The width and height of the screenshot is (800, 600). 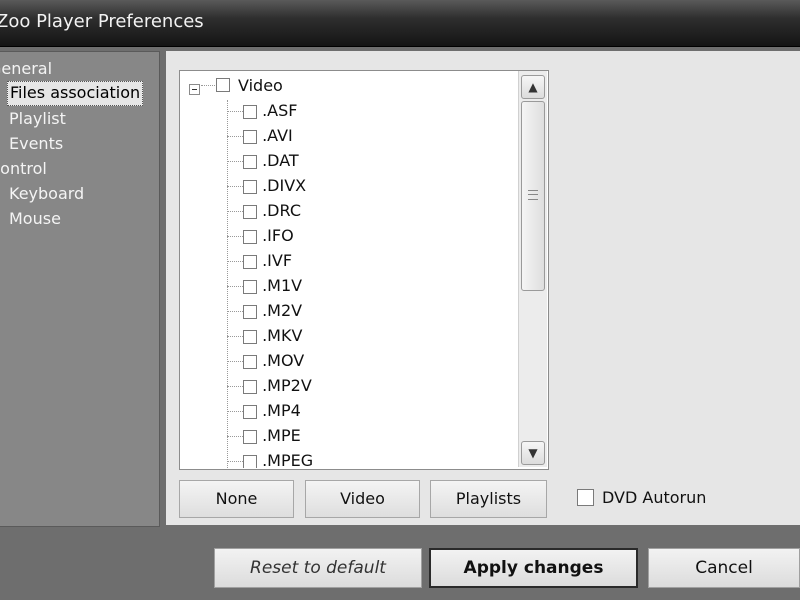 I want to click on tree-item-label: .MPEG, so click(x=288, y=459).